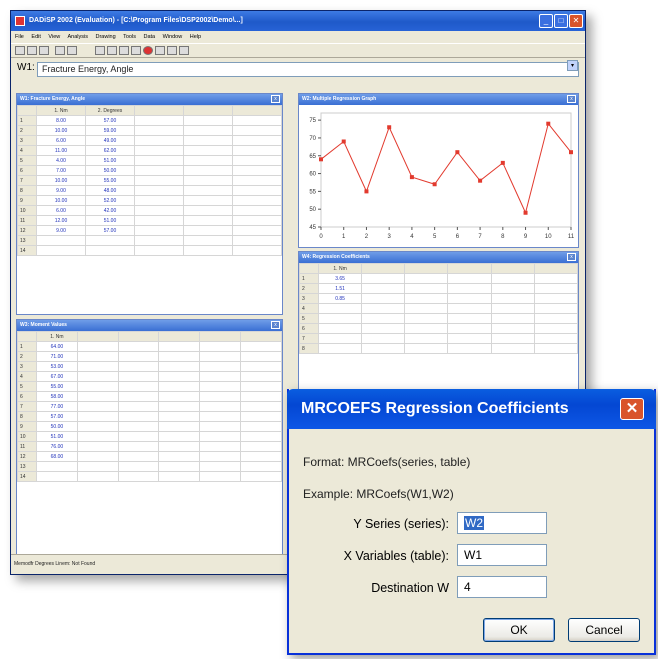 The width and height of the screenshot is (658, 659). Describe the element at coordinates (19, 37) in the screenshot. I see `menu-file: File` at that location.